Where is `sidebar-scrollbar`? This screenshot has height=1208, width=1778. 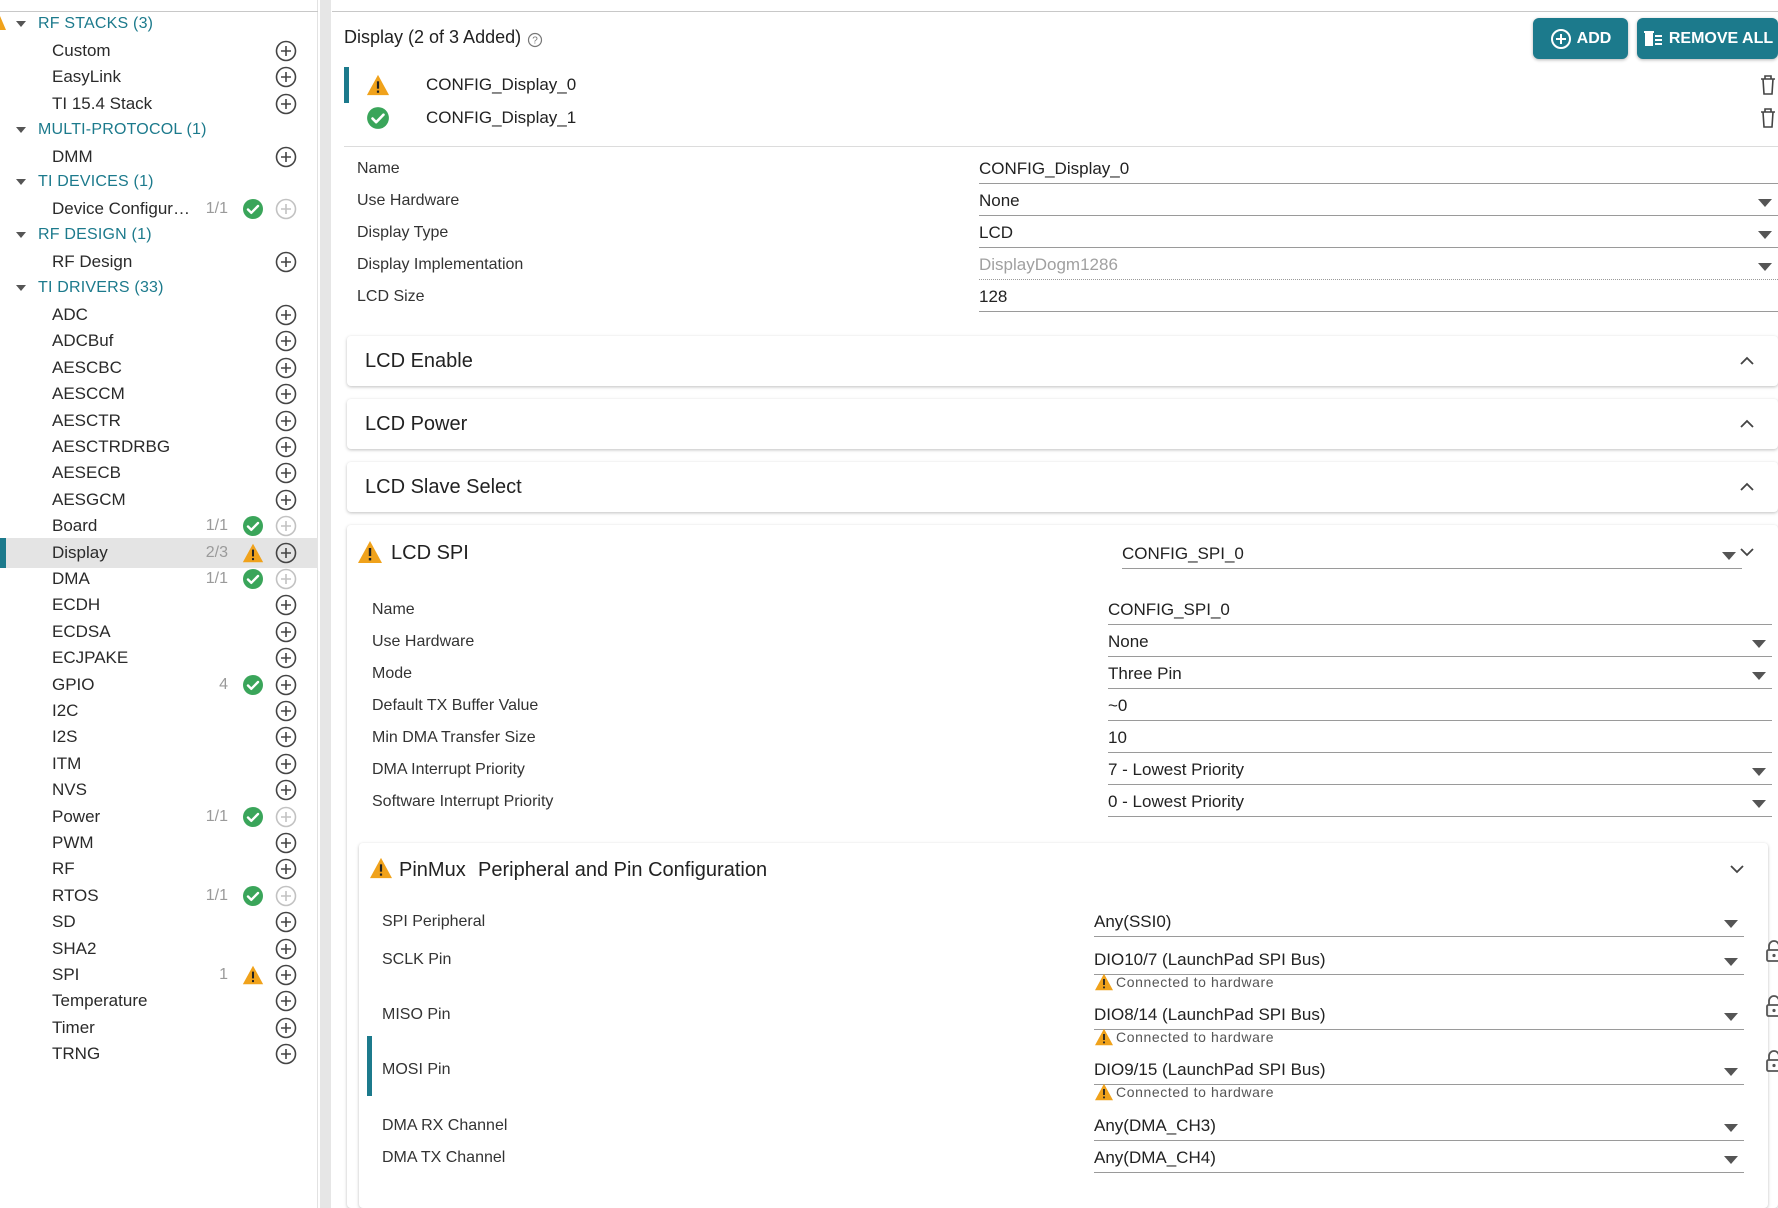
sidebar-scrollbar is located at coordinates (325, 604).